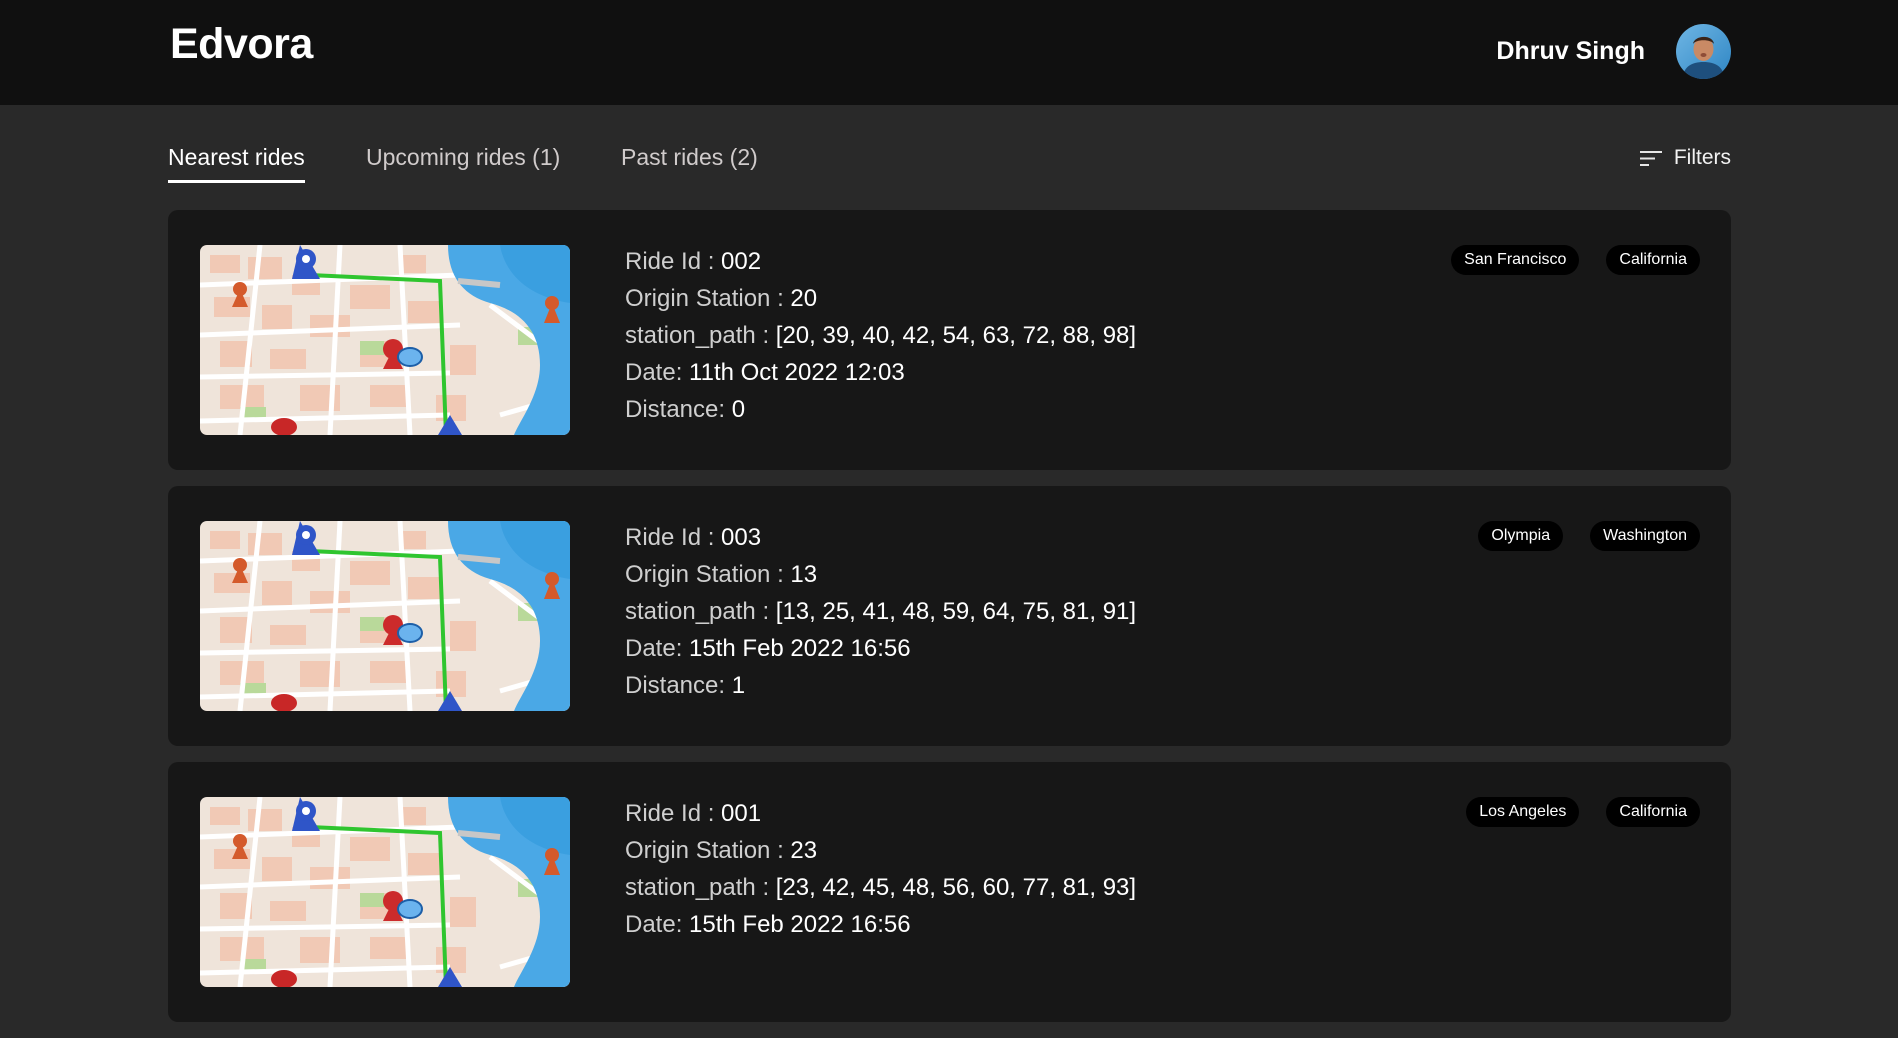  I want to click on ride-id-value: 003, so click(741, 537).